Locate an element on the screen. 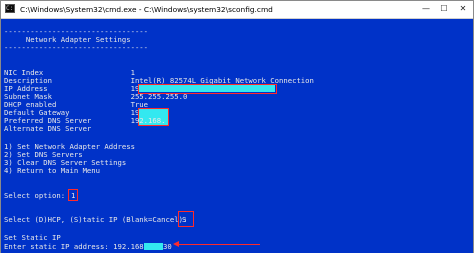 The width and height of the screenshot is (474, 253). static-ip-arrow-line is located at coordinates (219, 244).